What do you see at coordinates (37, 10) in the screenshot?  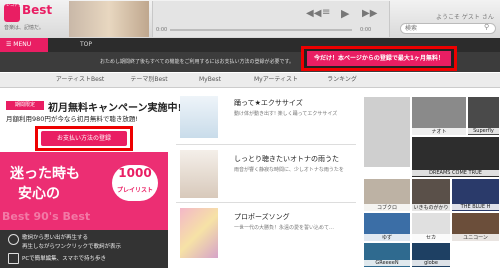 I see `logo-text: Best` at bounding box center [37, 10].